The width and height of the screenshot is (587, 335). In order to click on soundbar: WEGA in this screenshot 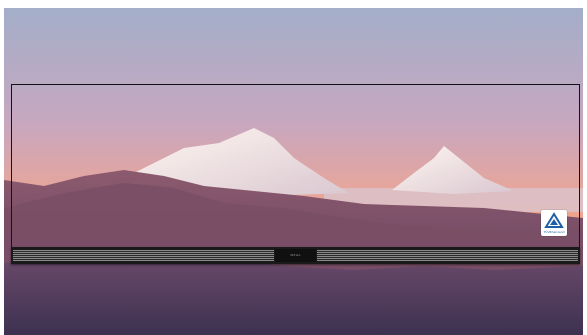, I will do `click(295, 255)`.